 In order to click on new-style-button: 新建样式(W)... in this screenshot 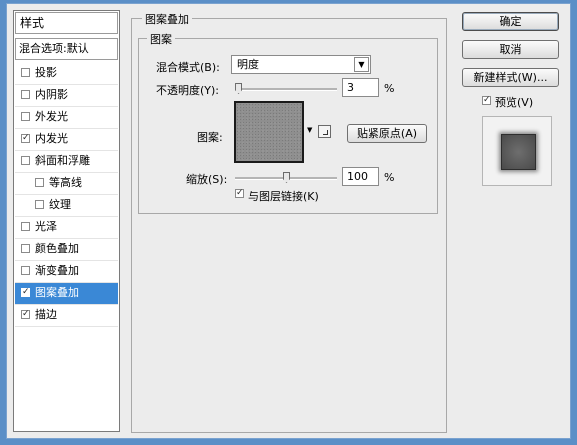, I will do `click(510, 77)`.